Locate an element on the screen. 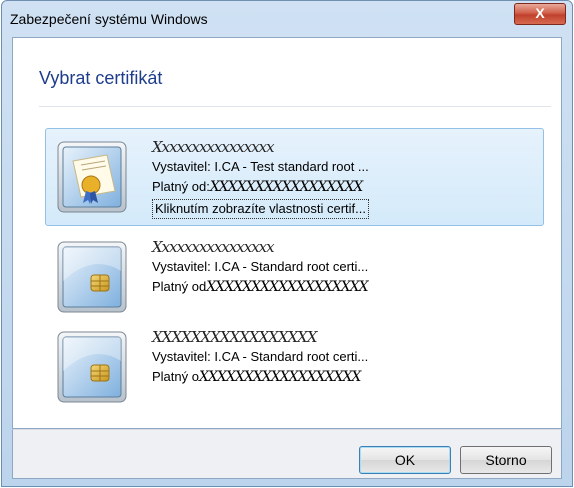  close-icon: X is located at coordinates (540, 13).